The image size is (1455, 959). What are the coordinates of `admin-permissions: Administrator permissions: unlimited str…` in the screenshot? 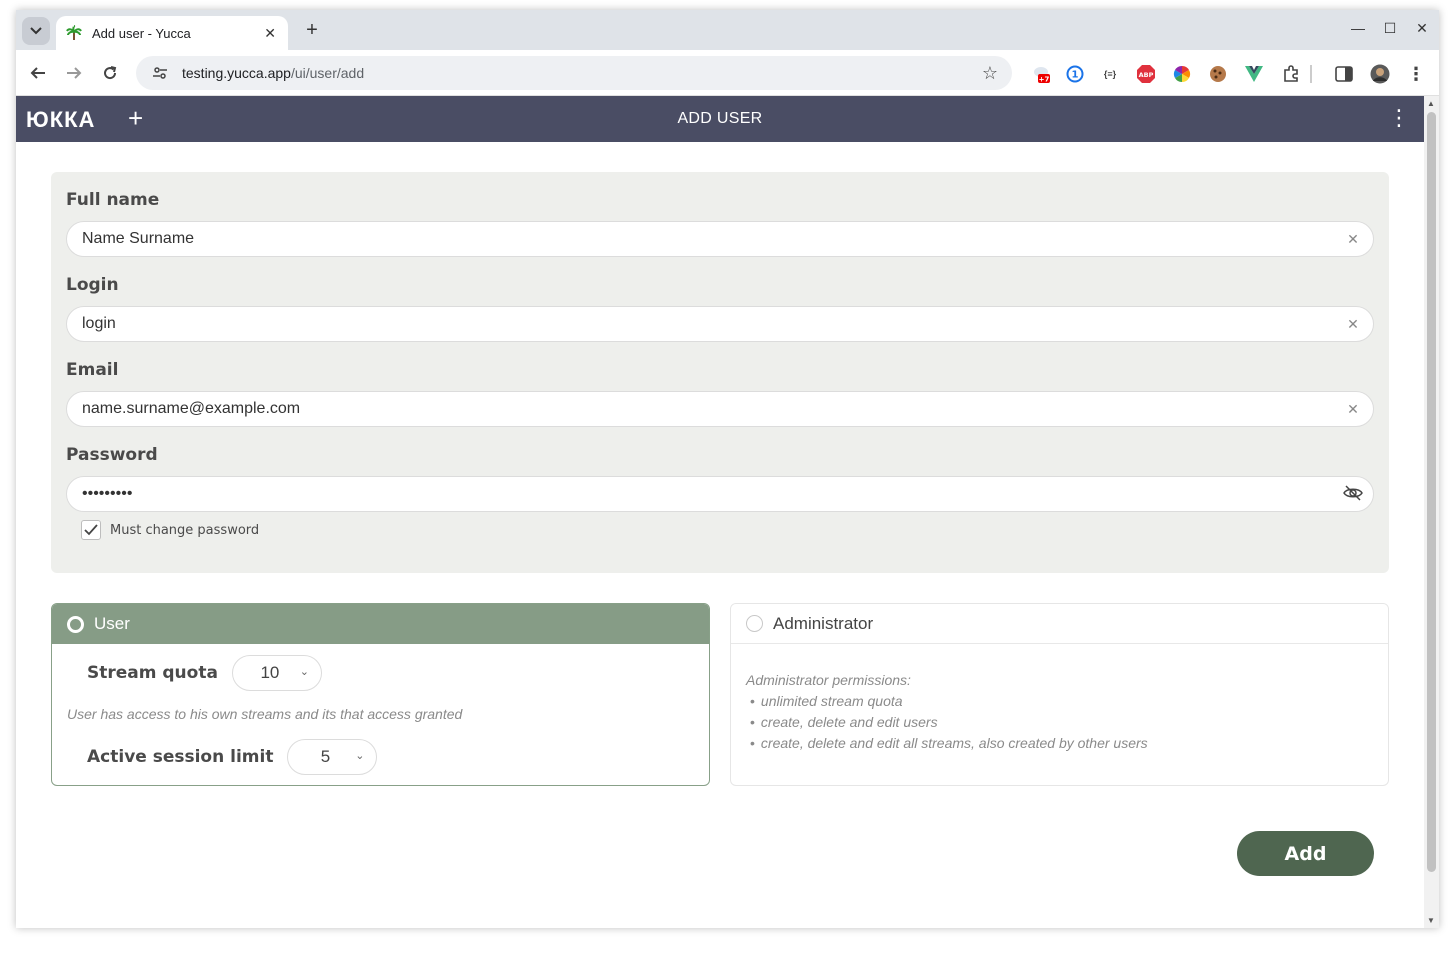 It's located at (947, 712).